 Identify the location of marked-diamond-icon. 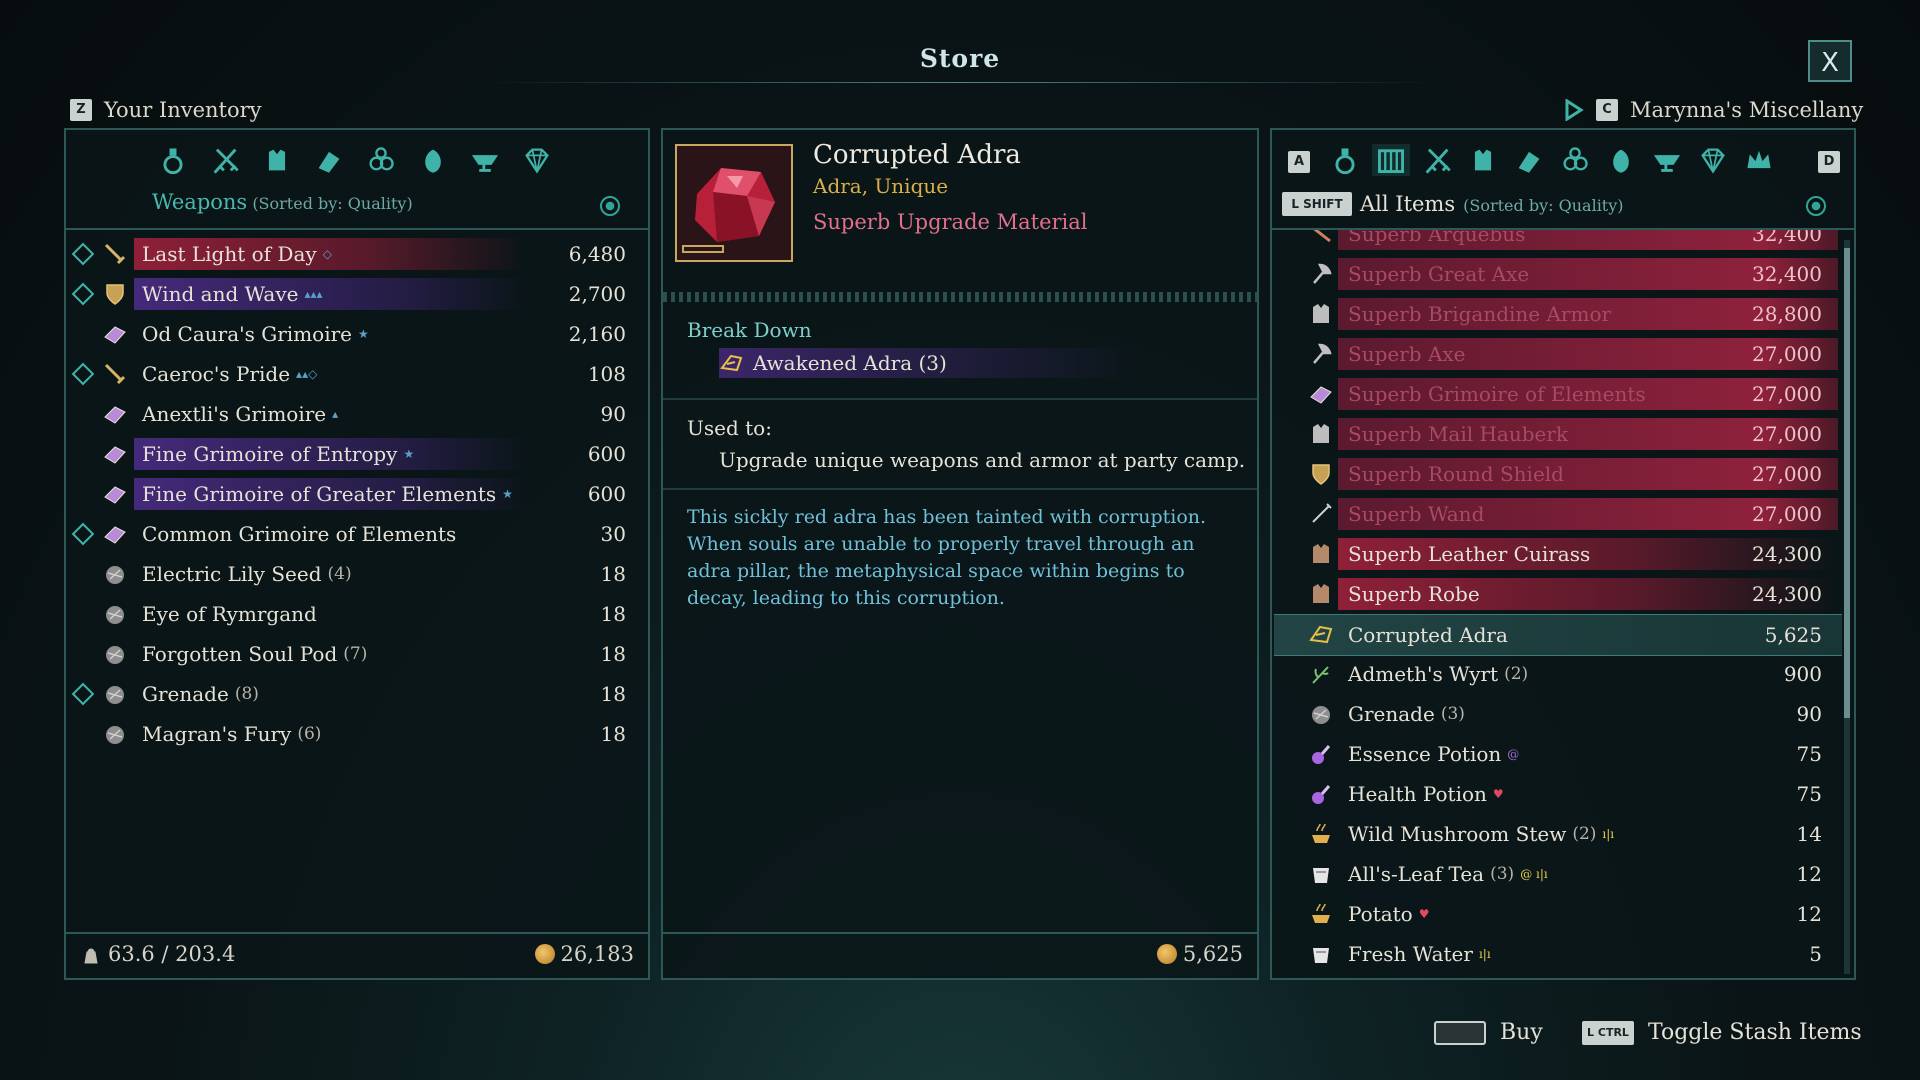
(83, 534).